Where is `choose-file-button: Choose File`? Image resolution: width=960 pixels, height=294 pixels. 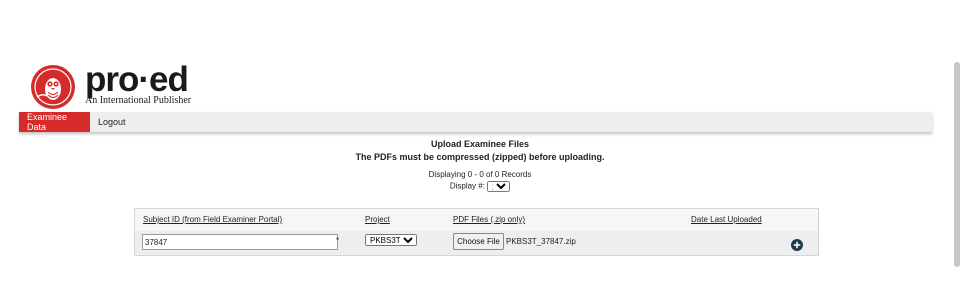 choose-file-button: Choose File is located at coordinates (478, 241).